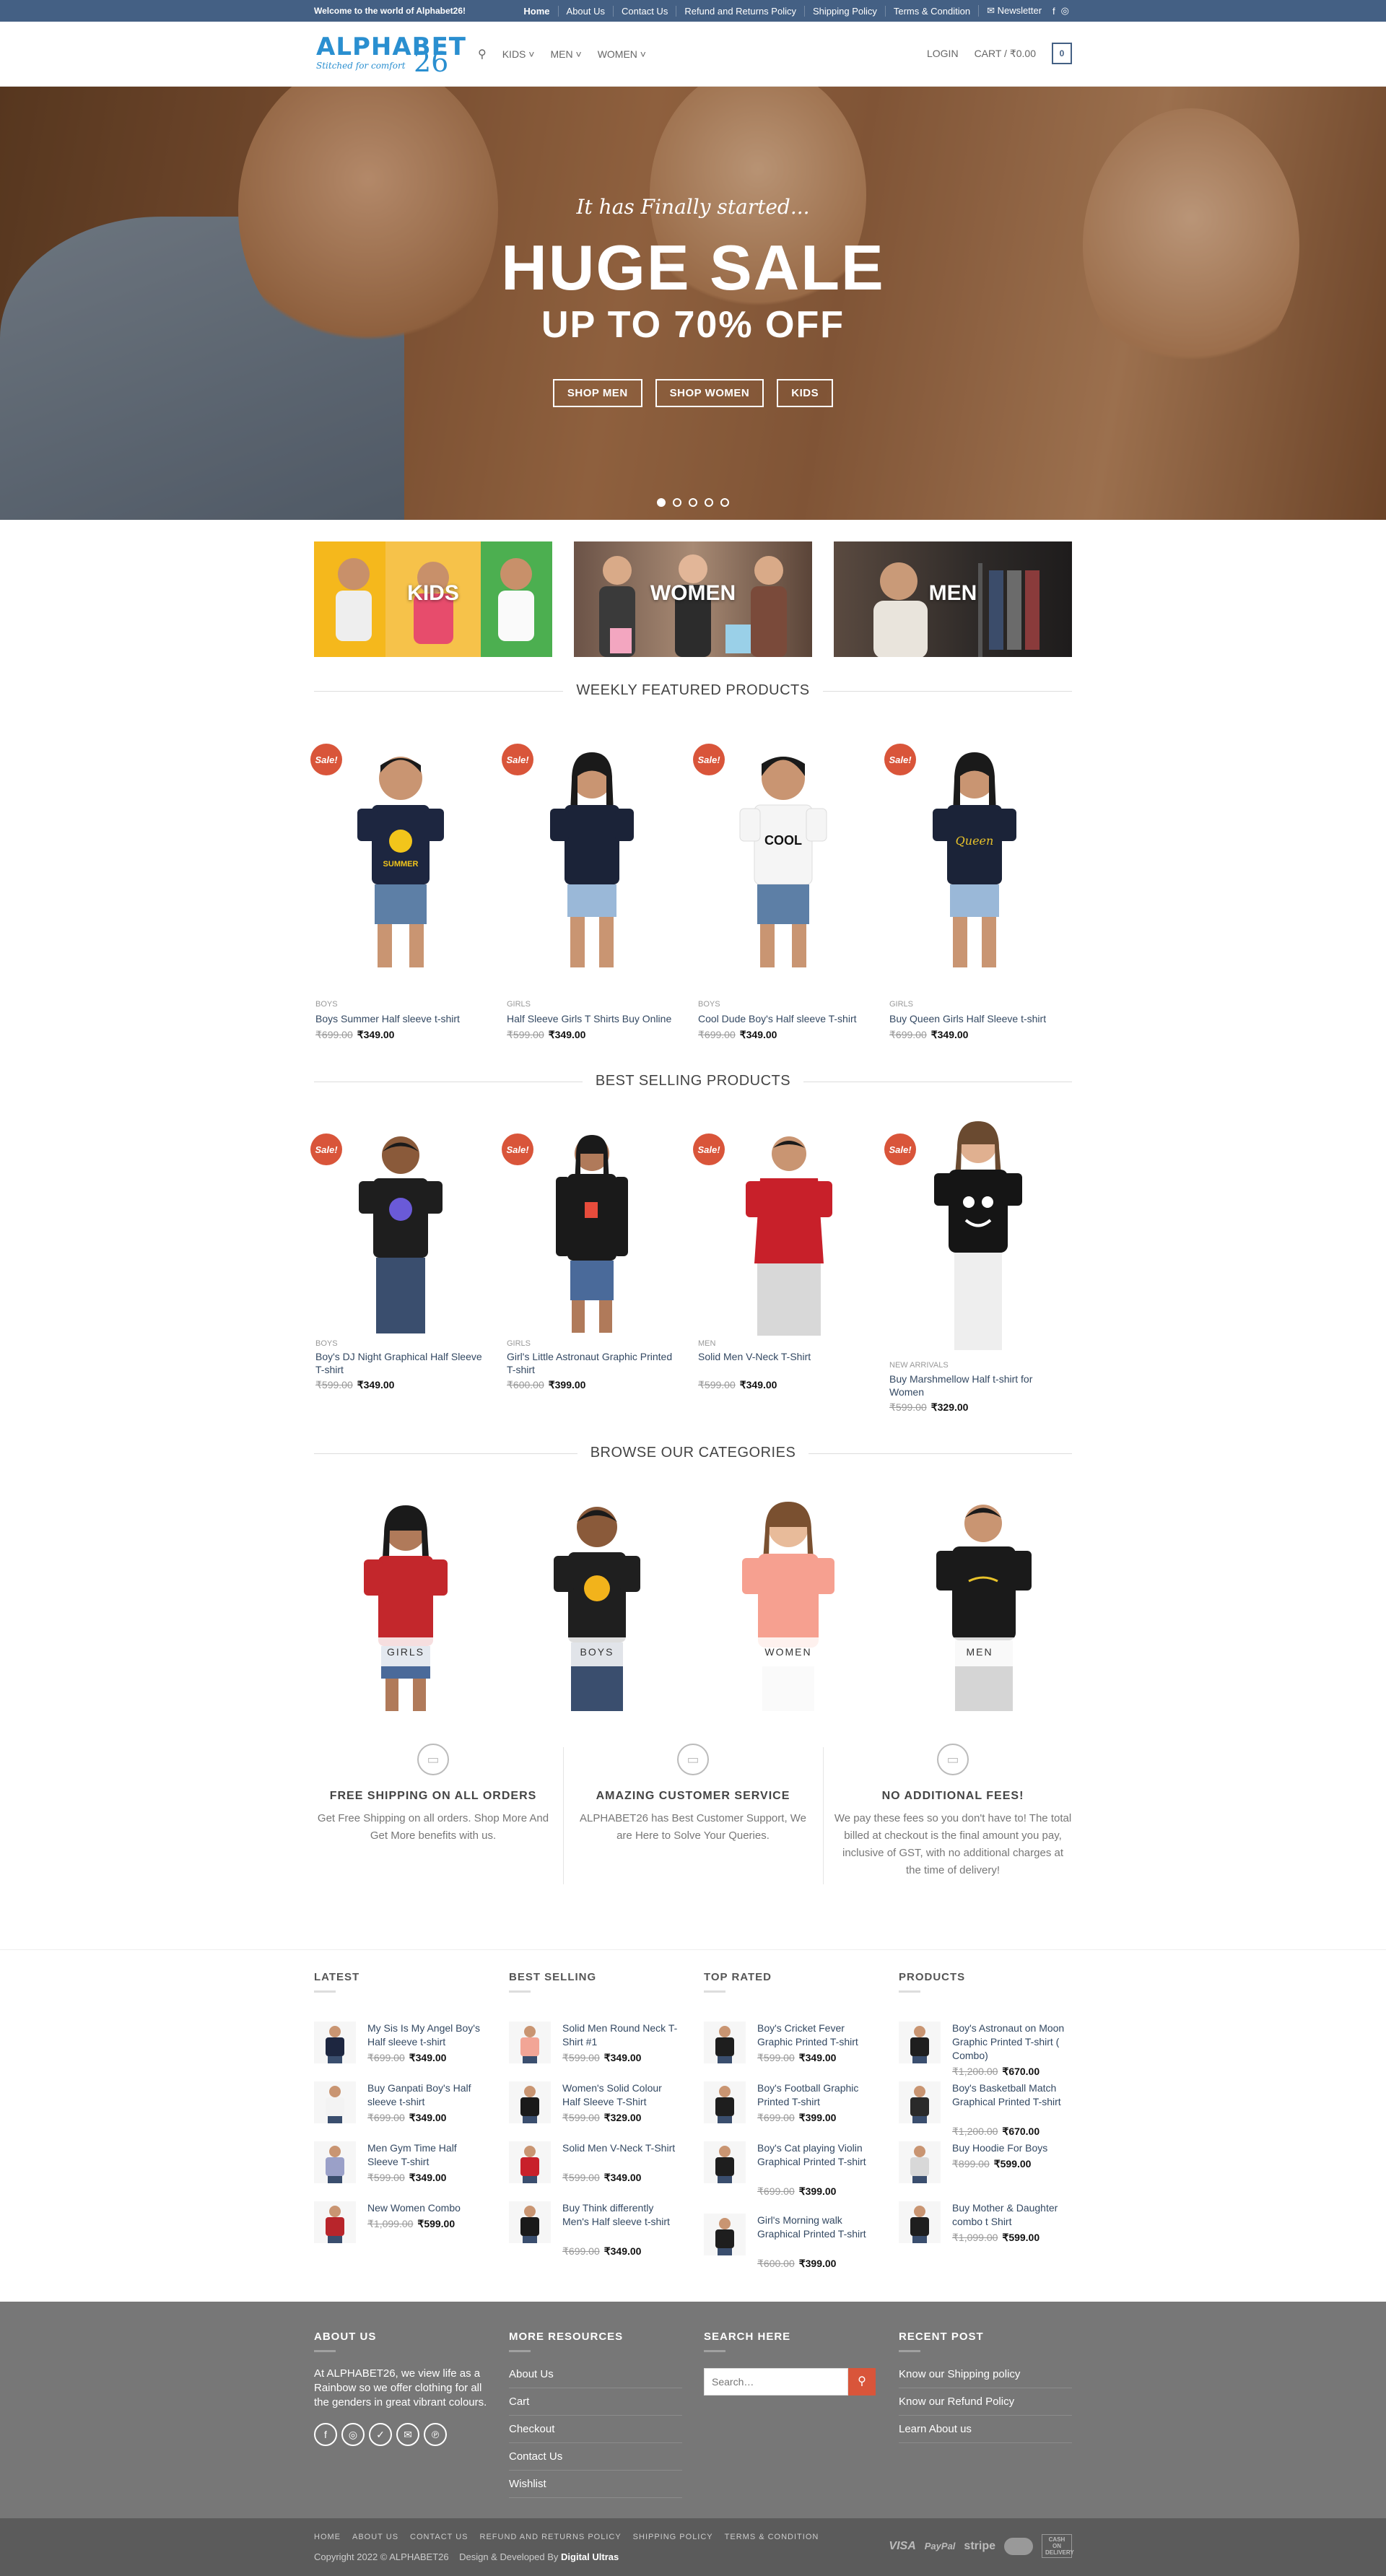 The height and width of the screenshot is (2576, 1386). Describe the element at coordinates (427, 2095) in the screenshot. I see `widget-product-name: Buy Ganpati Boy's Half sleeve t-shirt` at that location.